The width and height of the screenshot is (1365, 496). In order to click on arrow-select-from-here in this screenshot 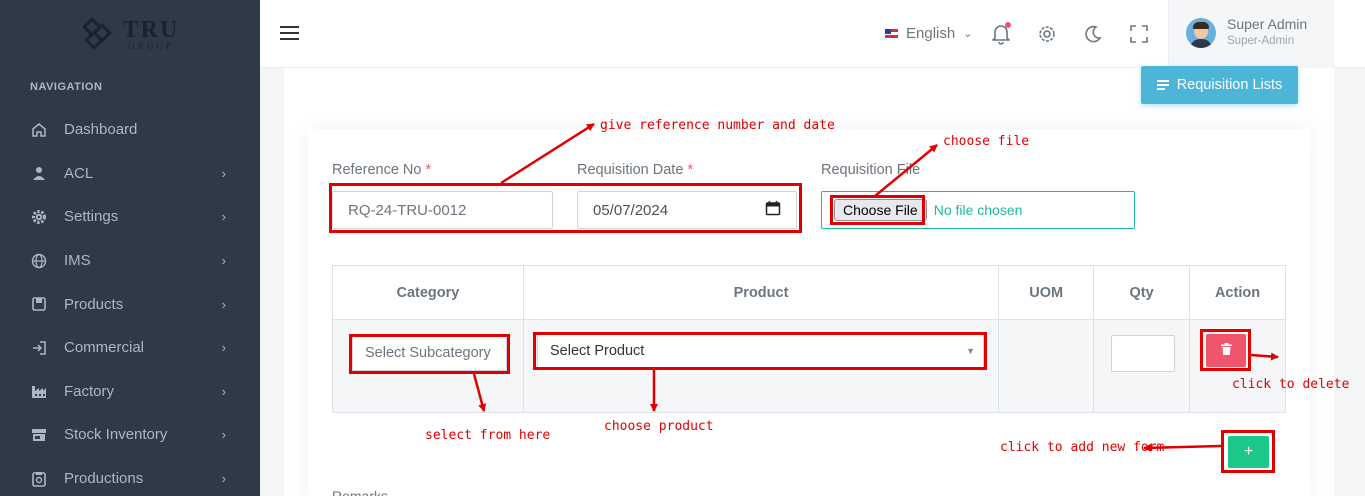, I will do `click(479, 392)`.